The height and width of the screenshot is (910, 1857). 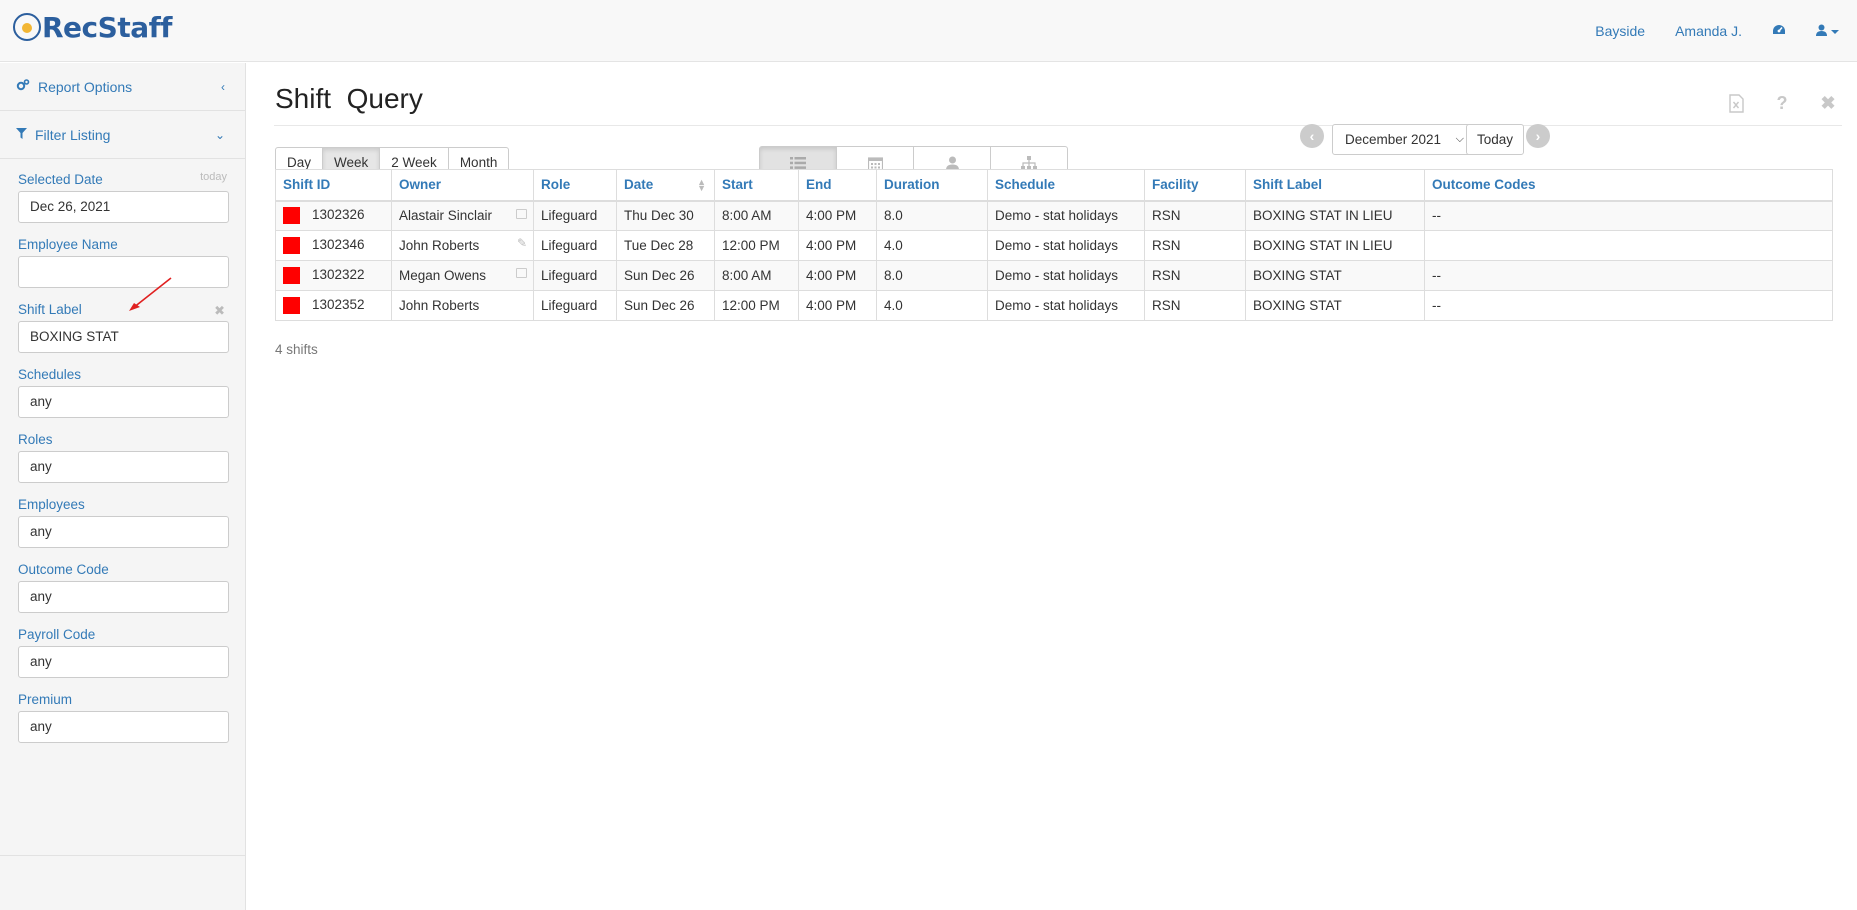 I want to click on col-shift-id: Shift ID, so click(x=333, y=185).